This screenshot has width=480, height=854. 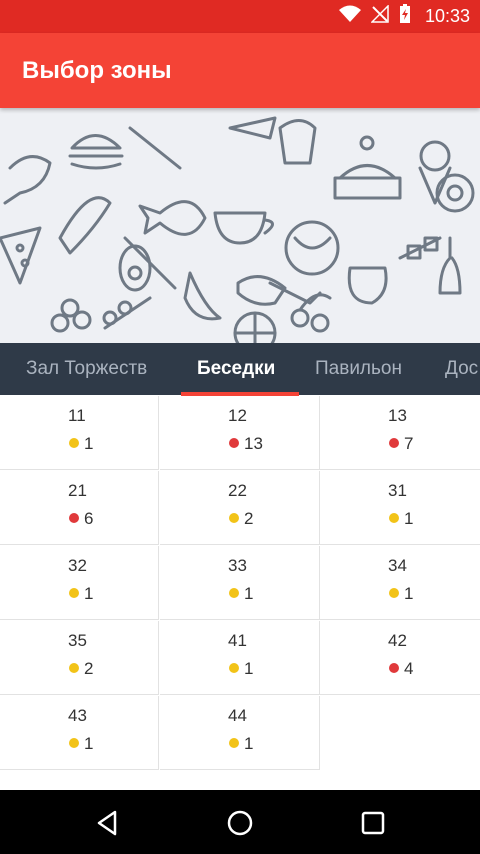 I want to click on zone-cell: 41 1, so click(x=240, y=658).